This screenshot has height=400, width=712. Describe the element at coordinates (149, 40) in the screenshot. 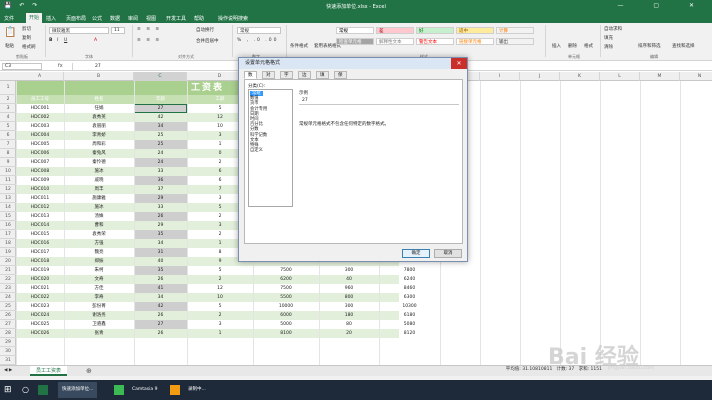

I see `align-left-icons: ≡ ≡ ≡` at that location.